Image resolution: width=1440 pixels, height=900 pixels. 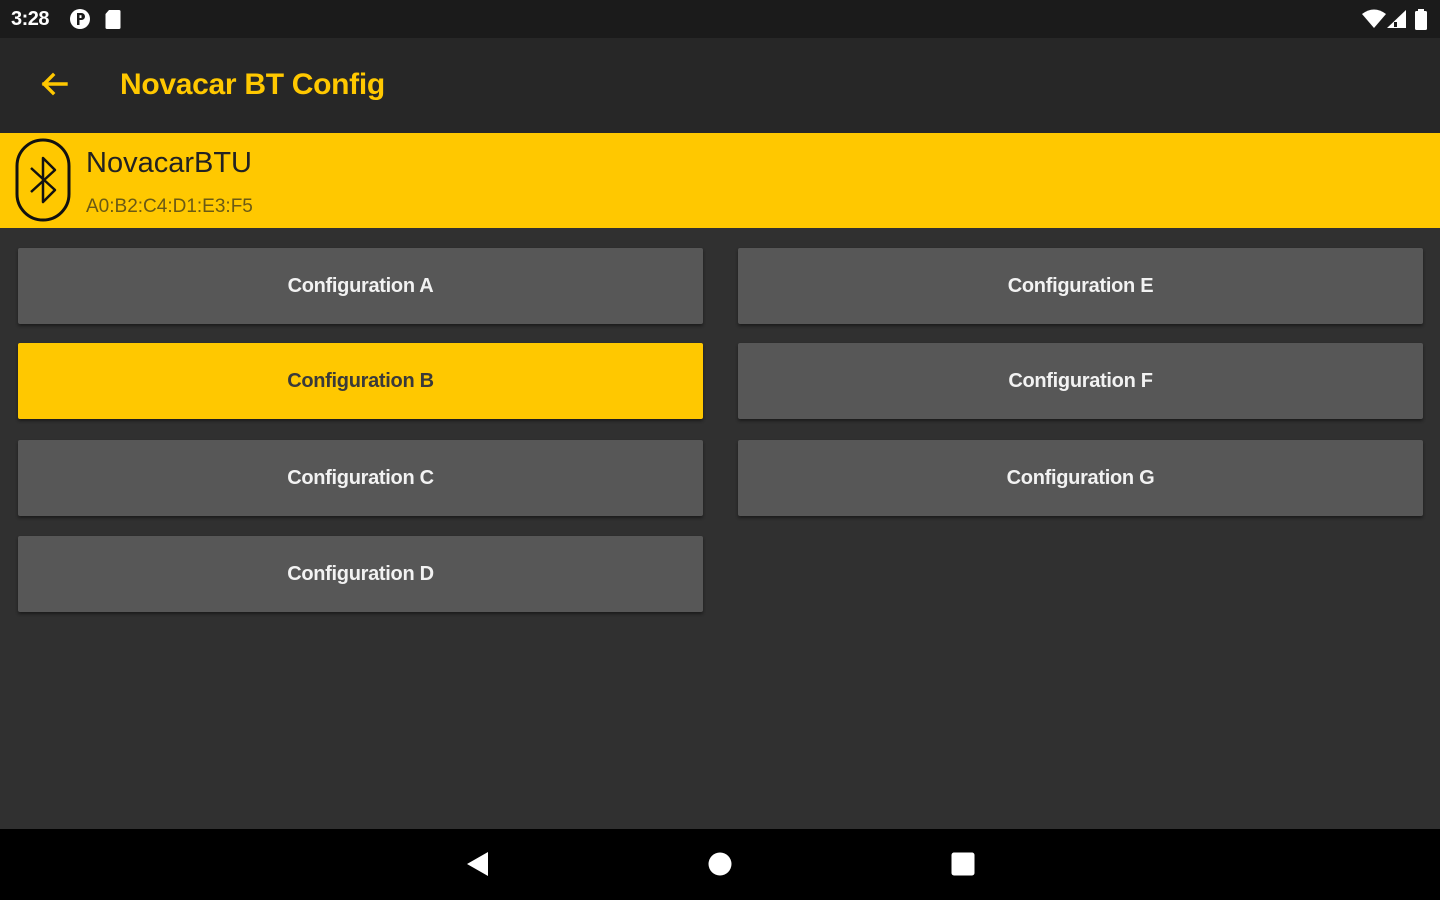 I want to click on bluetooth-icon, so click(x=43, y=182).